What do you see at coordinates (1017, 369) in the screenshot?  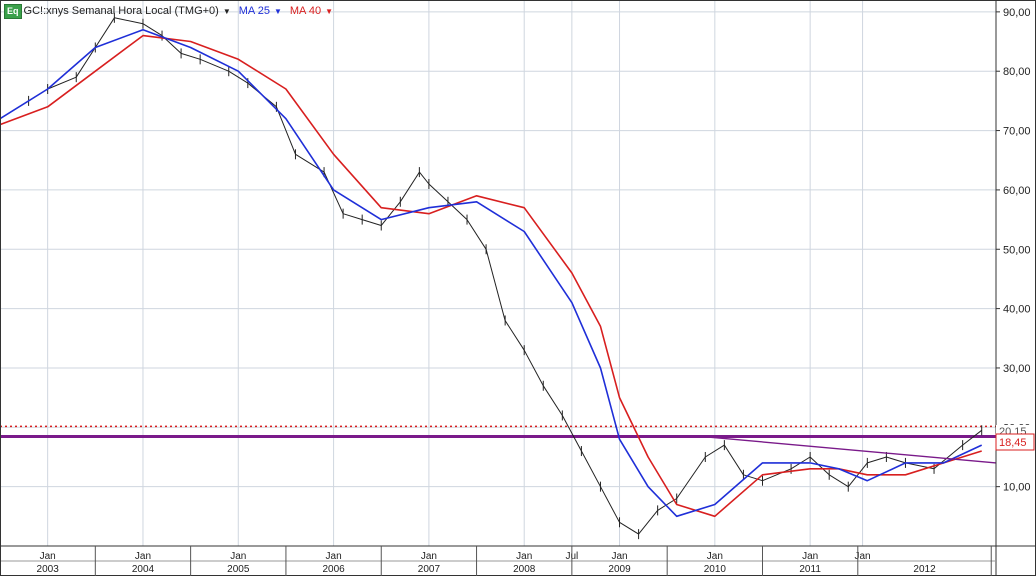 I see `y-tick-label: 30,00` at bounding box center [1017, 369].